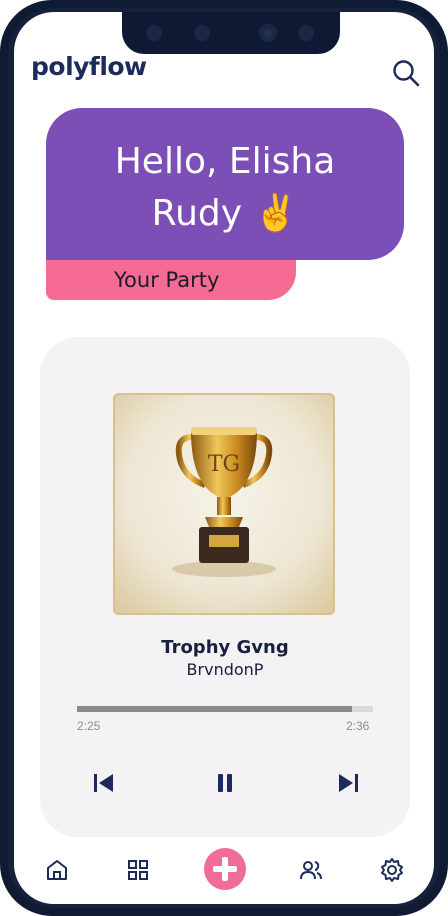 This screenshot has width=448, height=916. I want to click on phone-notch, so click(231, 33).